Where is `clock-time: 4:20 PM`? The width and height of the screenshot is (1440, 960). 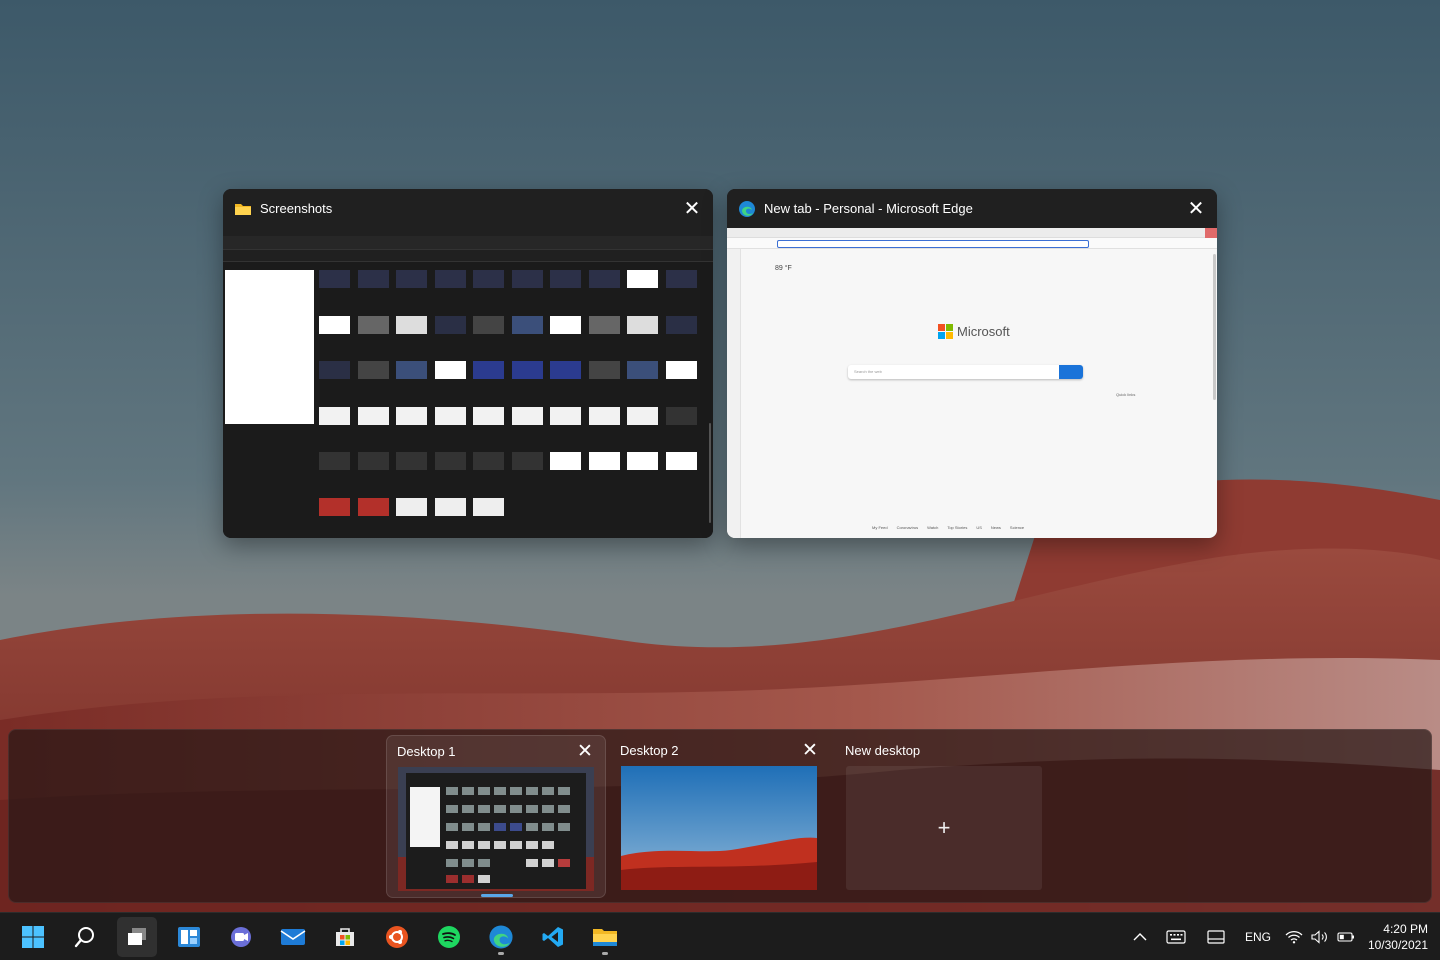
clock-time: 4:20 PM is located at coordinates (1405, 929).